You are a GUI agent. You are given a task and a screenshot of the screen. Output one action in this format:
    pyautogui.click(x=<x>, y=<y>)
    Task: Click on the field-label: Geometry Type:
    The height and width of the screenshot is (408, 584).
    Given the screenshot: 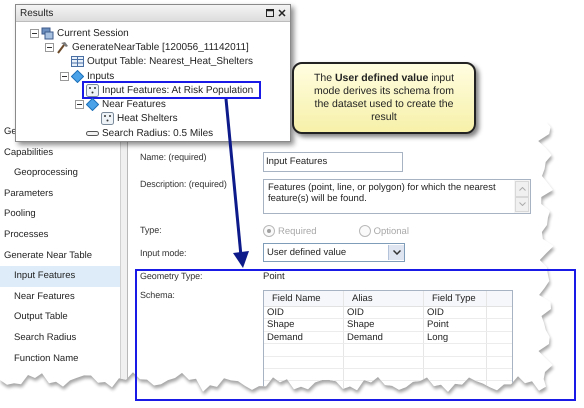 What is the action you would take?
    pyautogui.click(x=172, y=276)
    